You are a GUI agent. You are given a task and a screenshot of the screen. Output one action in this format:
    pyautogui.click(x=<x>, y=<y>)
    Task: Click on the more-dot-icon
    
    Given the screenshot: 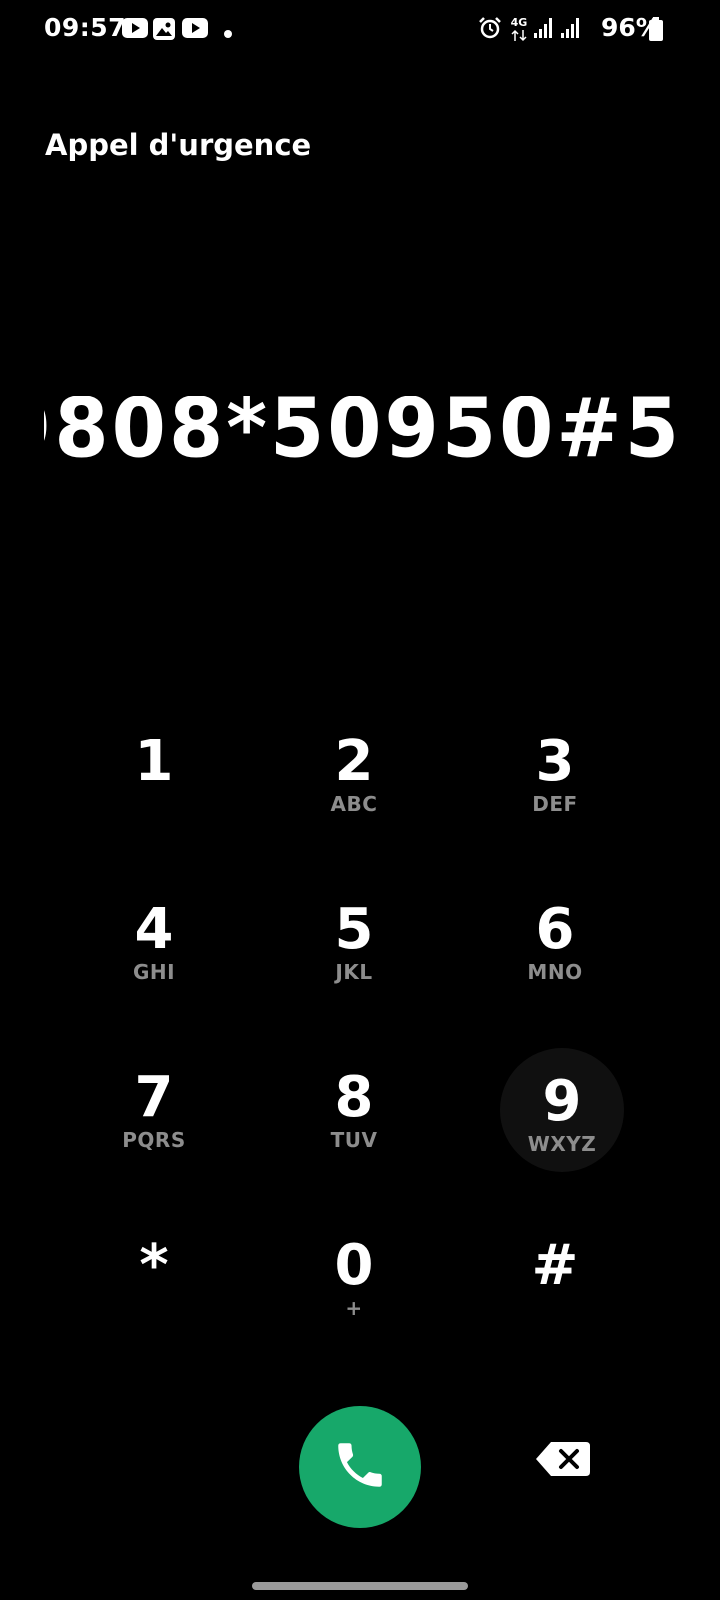 What is the action you would take?
    pyautogui.click(x=228, y=33)
    